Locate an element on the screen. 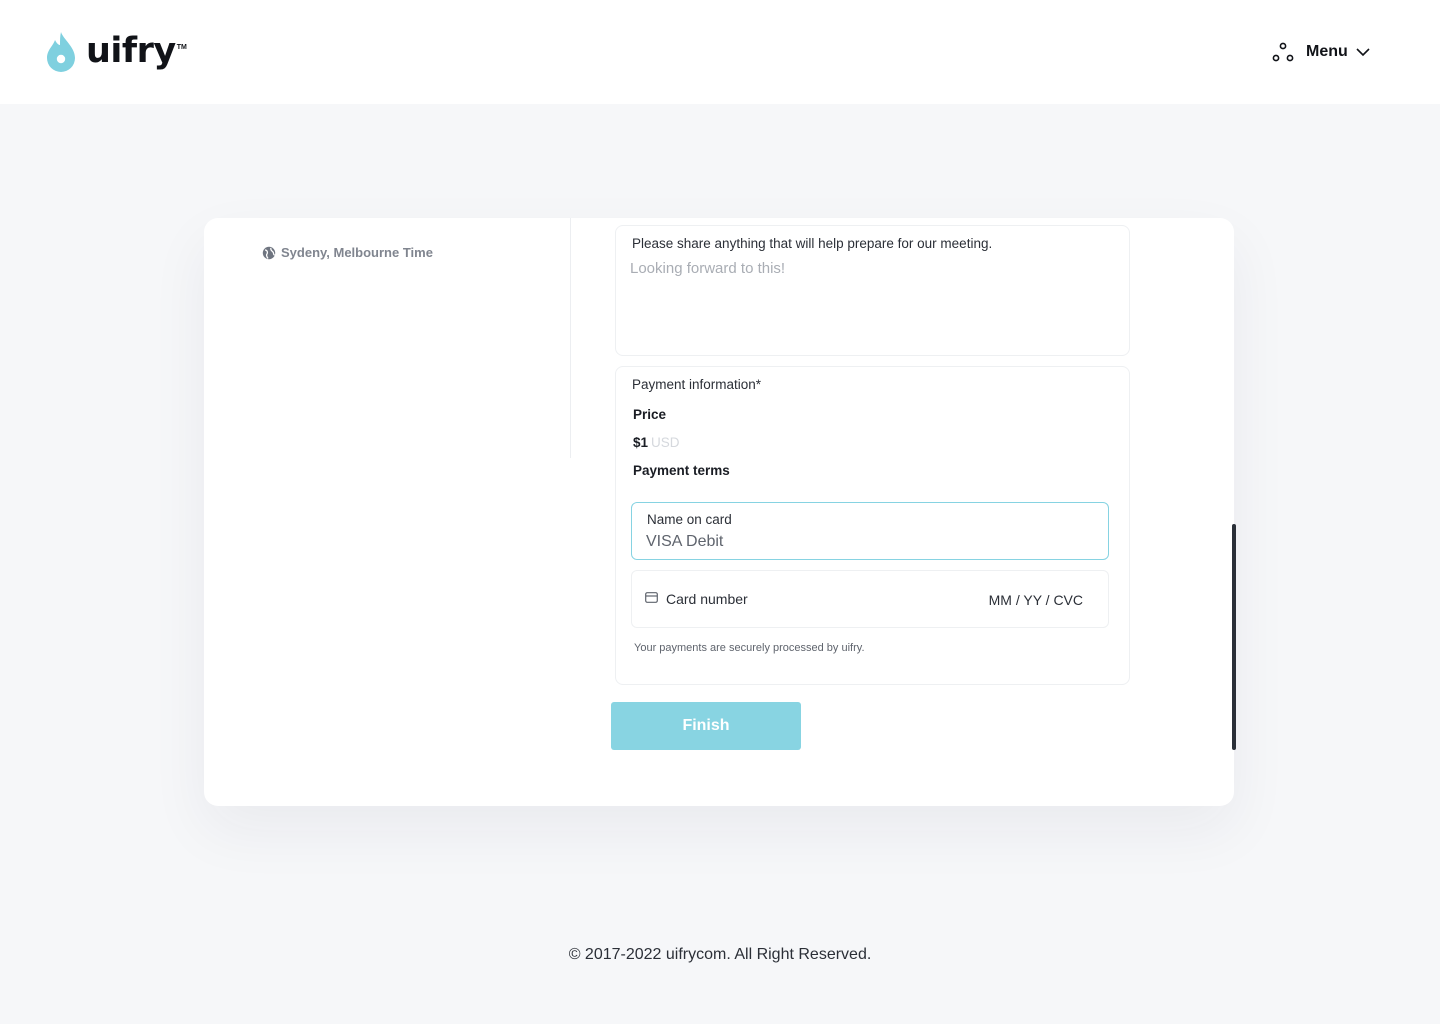  timezone-selector: Sydeny, Melbourne Time is located at coordinates (347, 252).